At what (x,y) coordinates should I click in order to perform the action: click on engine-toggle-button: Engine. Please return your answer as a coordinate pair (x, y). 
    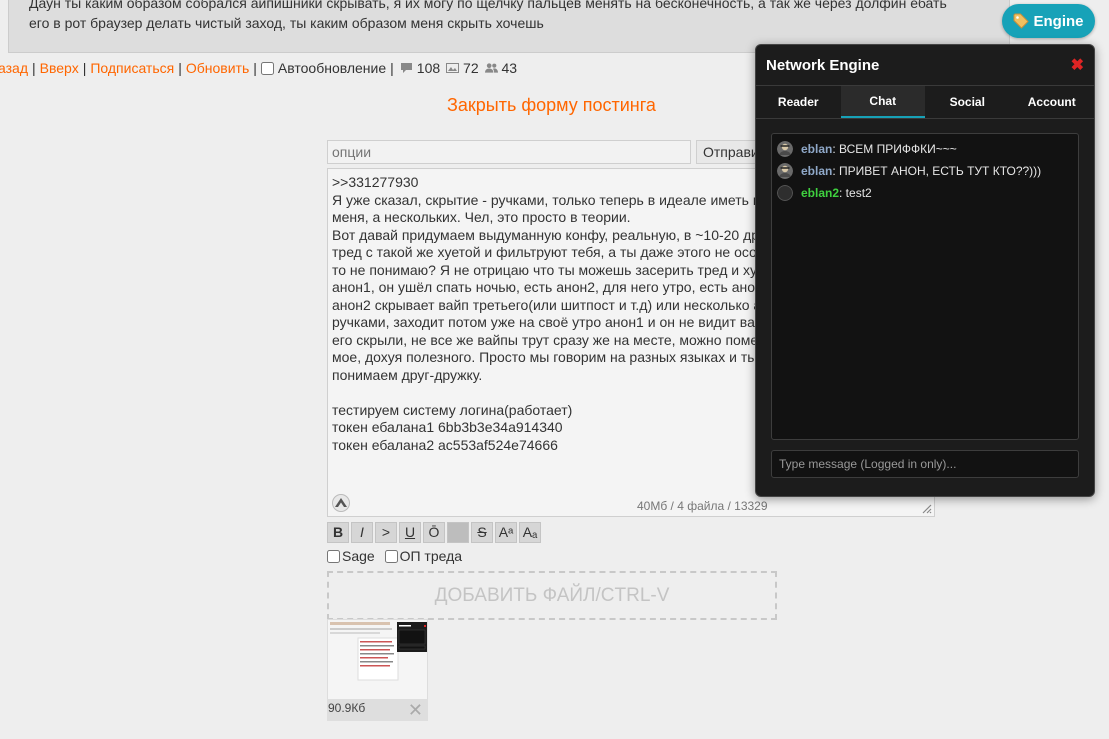
    Looking at the image, I should click on (1048, 21).